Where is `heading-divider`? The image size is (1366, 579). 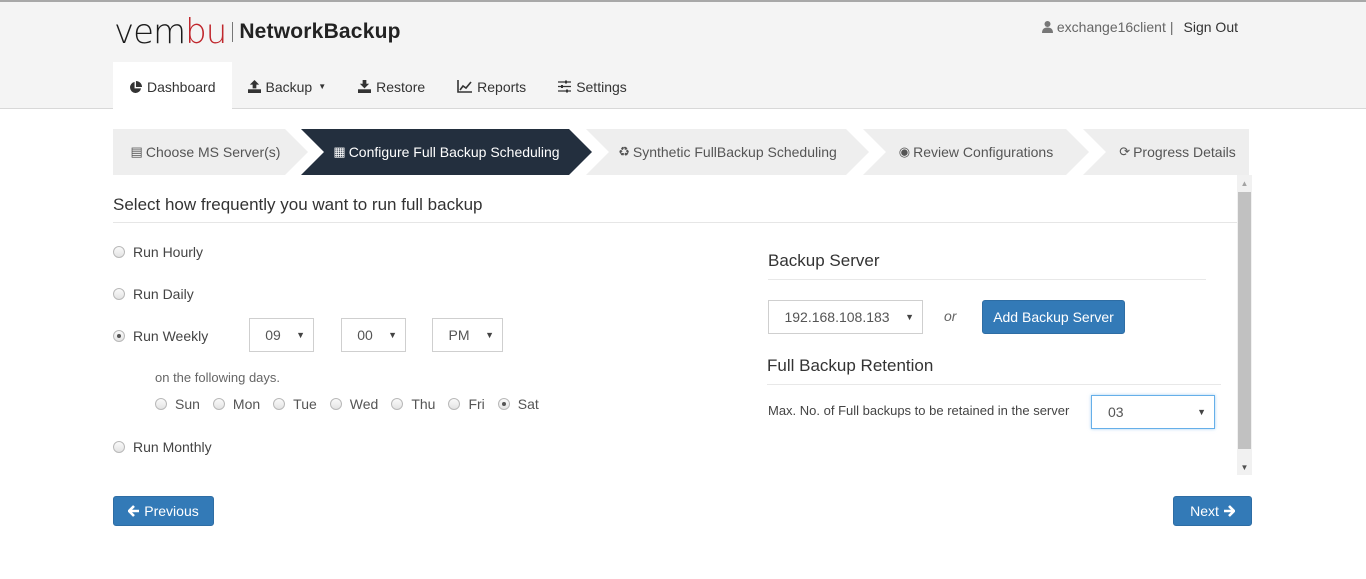 heading-divider is located at coordinates (675, 222).